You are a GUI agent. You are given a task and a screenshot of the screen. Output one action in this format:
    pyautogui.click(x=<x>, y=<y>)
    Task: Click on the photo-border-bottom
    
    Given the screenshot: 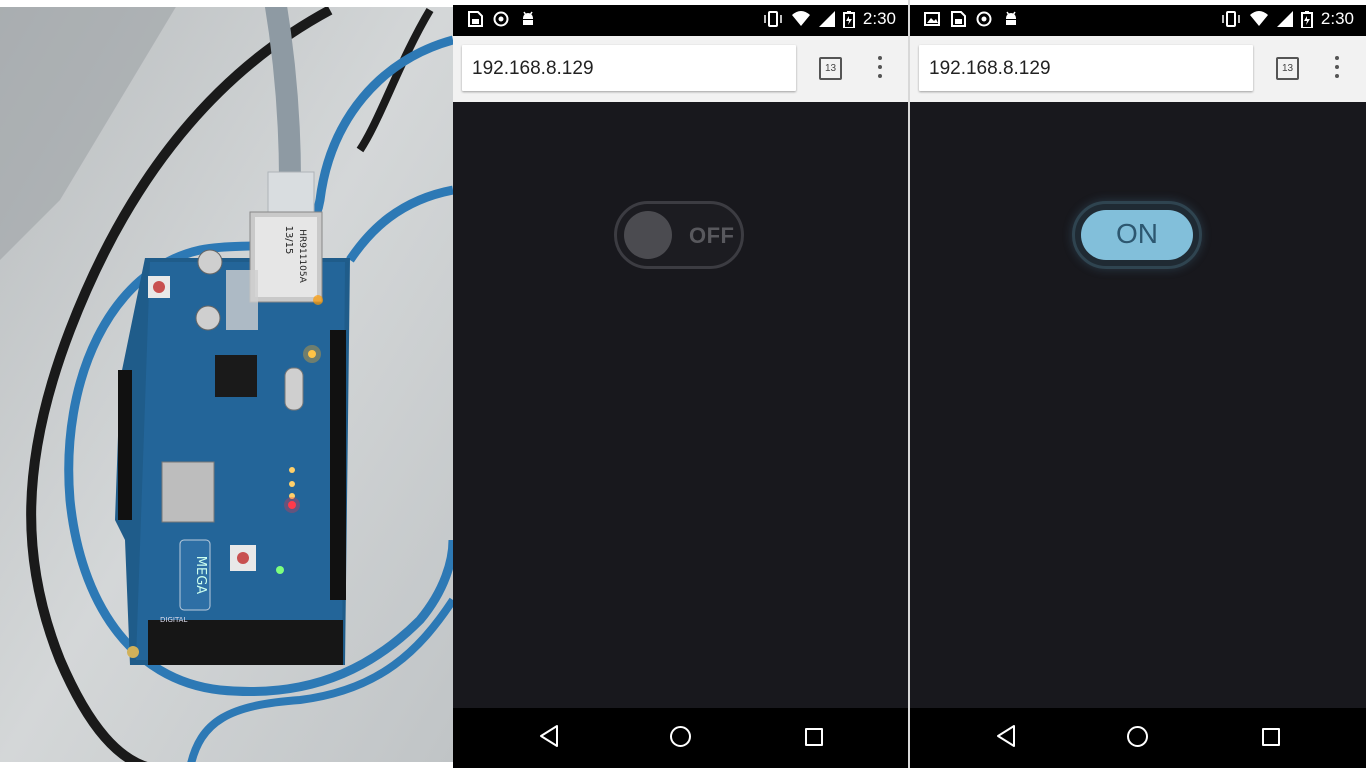 What is the action you would take?
    pyautogui.click(x=226, y=765)
    